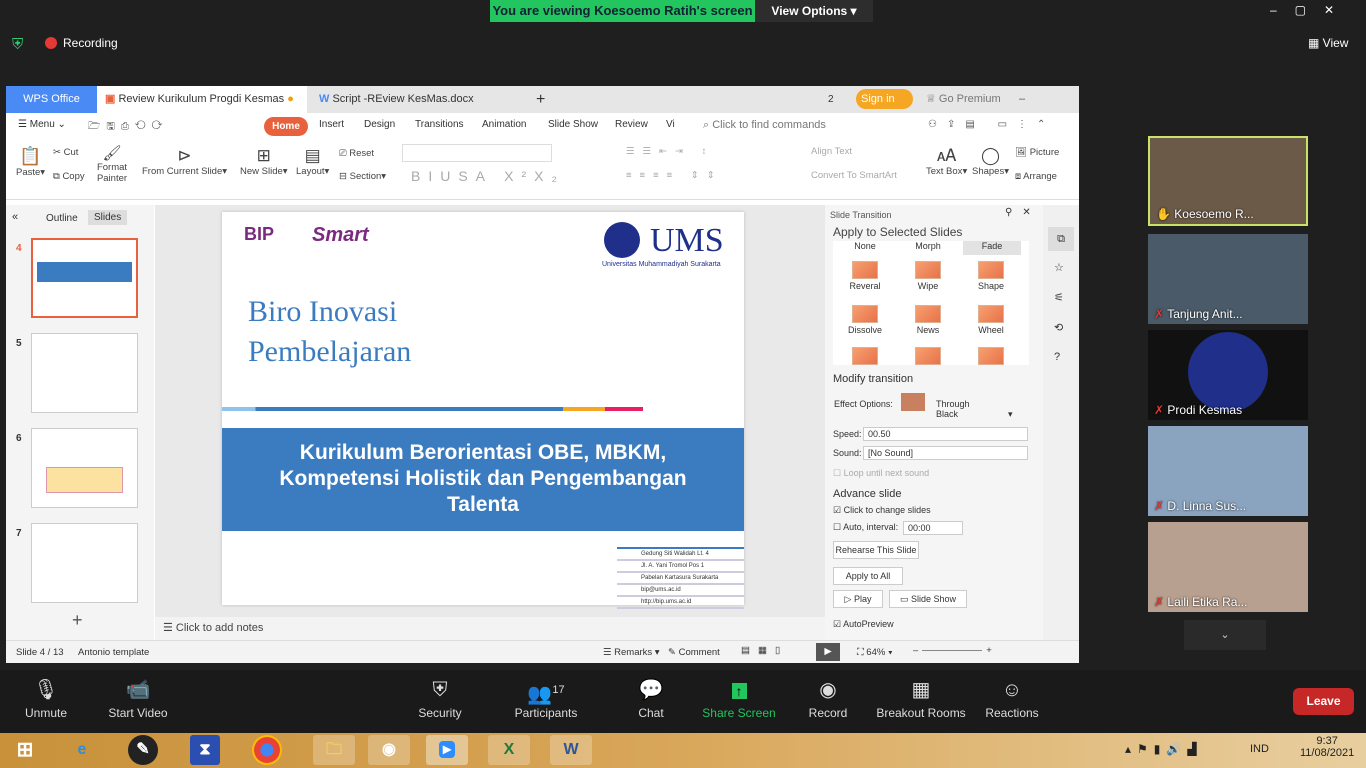 The height and width of the screenshot is (768, 1366). What do you see at coordinates (814, 11) in the screenshot?
I see `view-options-button: View Options ▾` at bounding box center [814, 11].